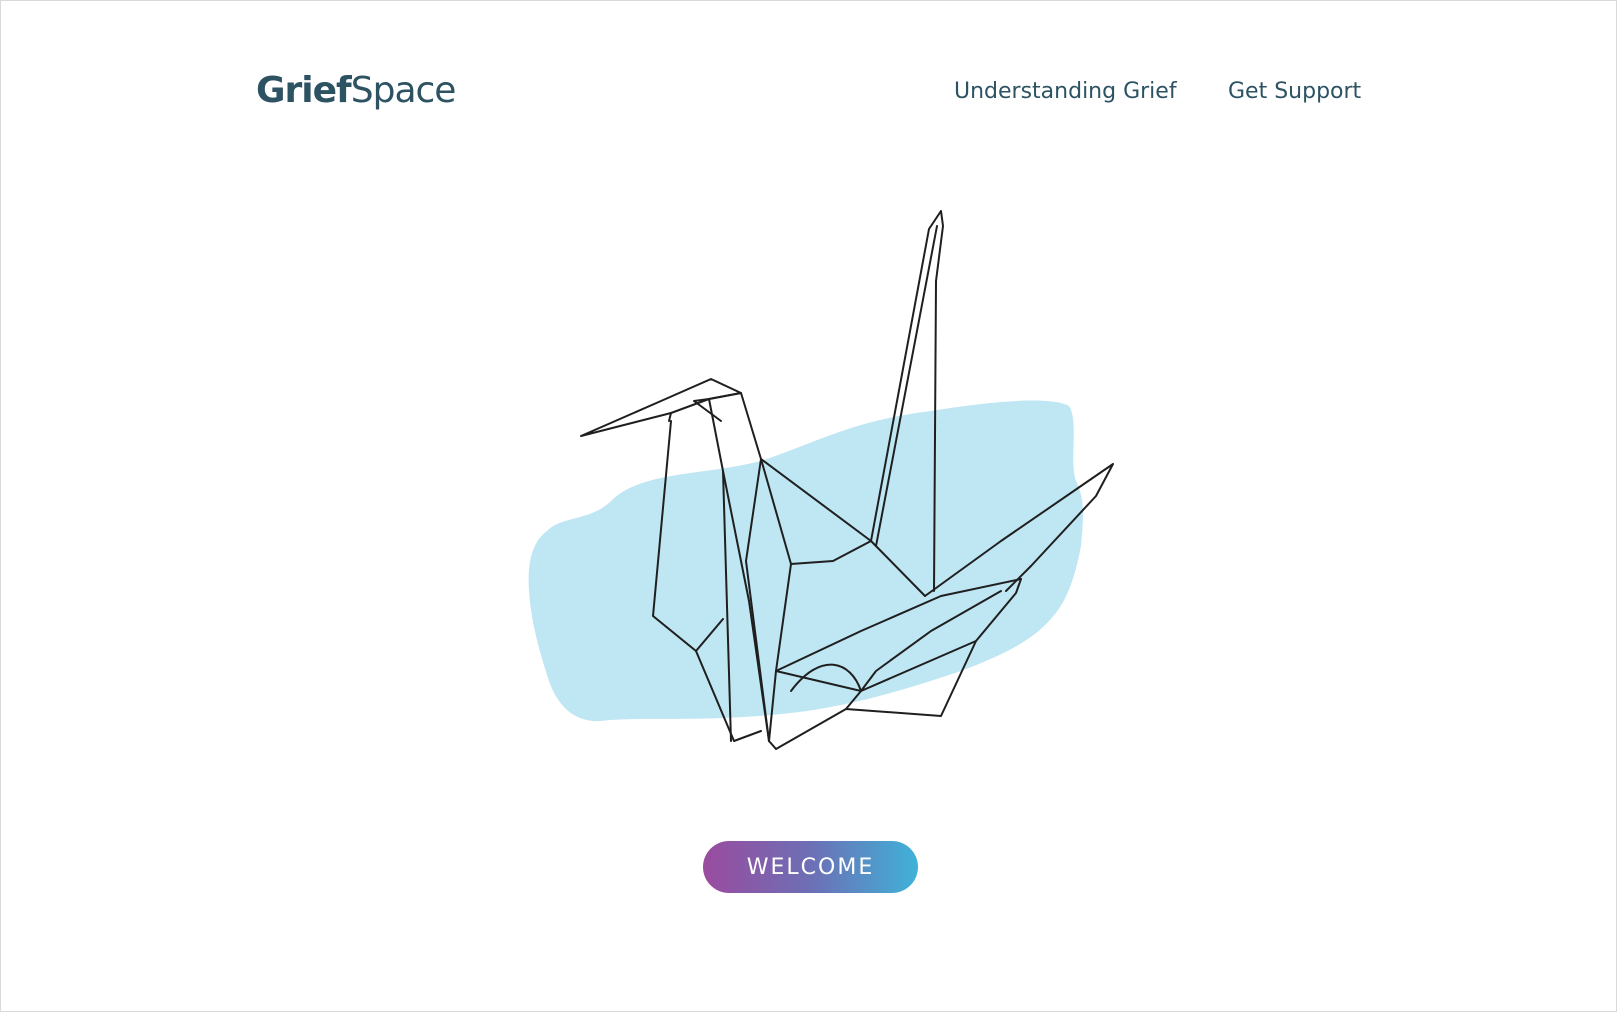 This screenshot has height=1012, width=1617. Describe the element at coordinates (403, 90) in the screenshot. I see `brand-name-secondary: Space` at that location.